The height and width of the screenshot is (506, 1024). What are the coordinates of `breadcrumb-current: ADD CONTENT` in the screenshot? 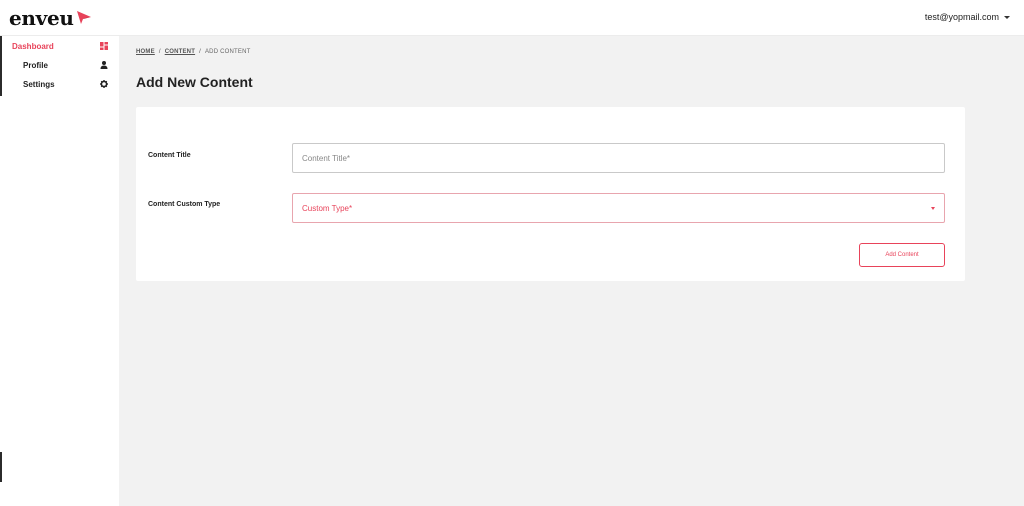 It's located at (227, 52).